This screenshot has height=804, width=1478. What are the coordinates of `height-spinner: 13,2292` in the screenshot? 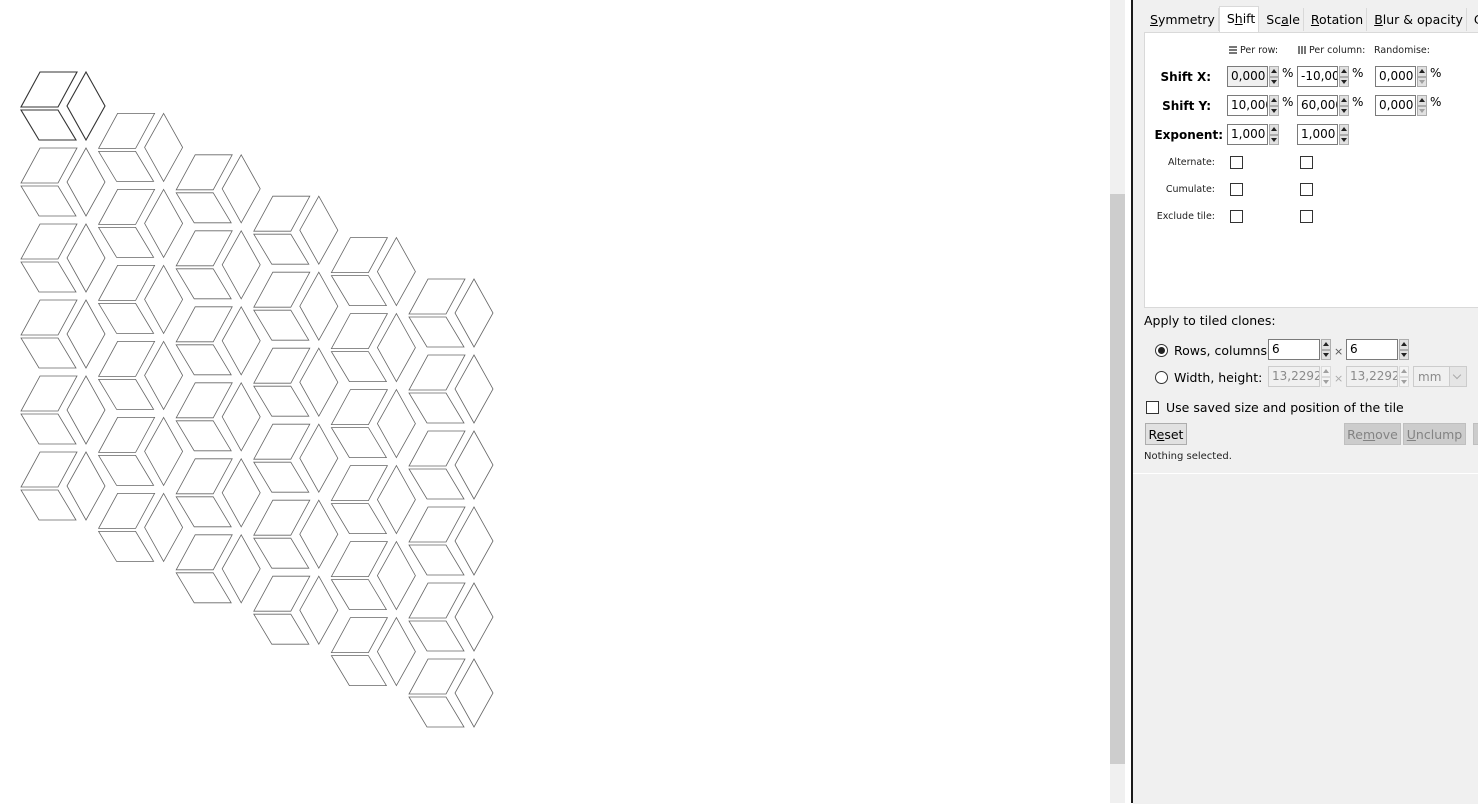 It's located at (1377, 376).